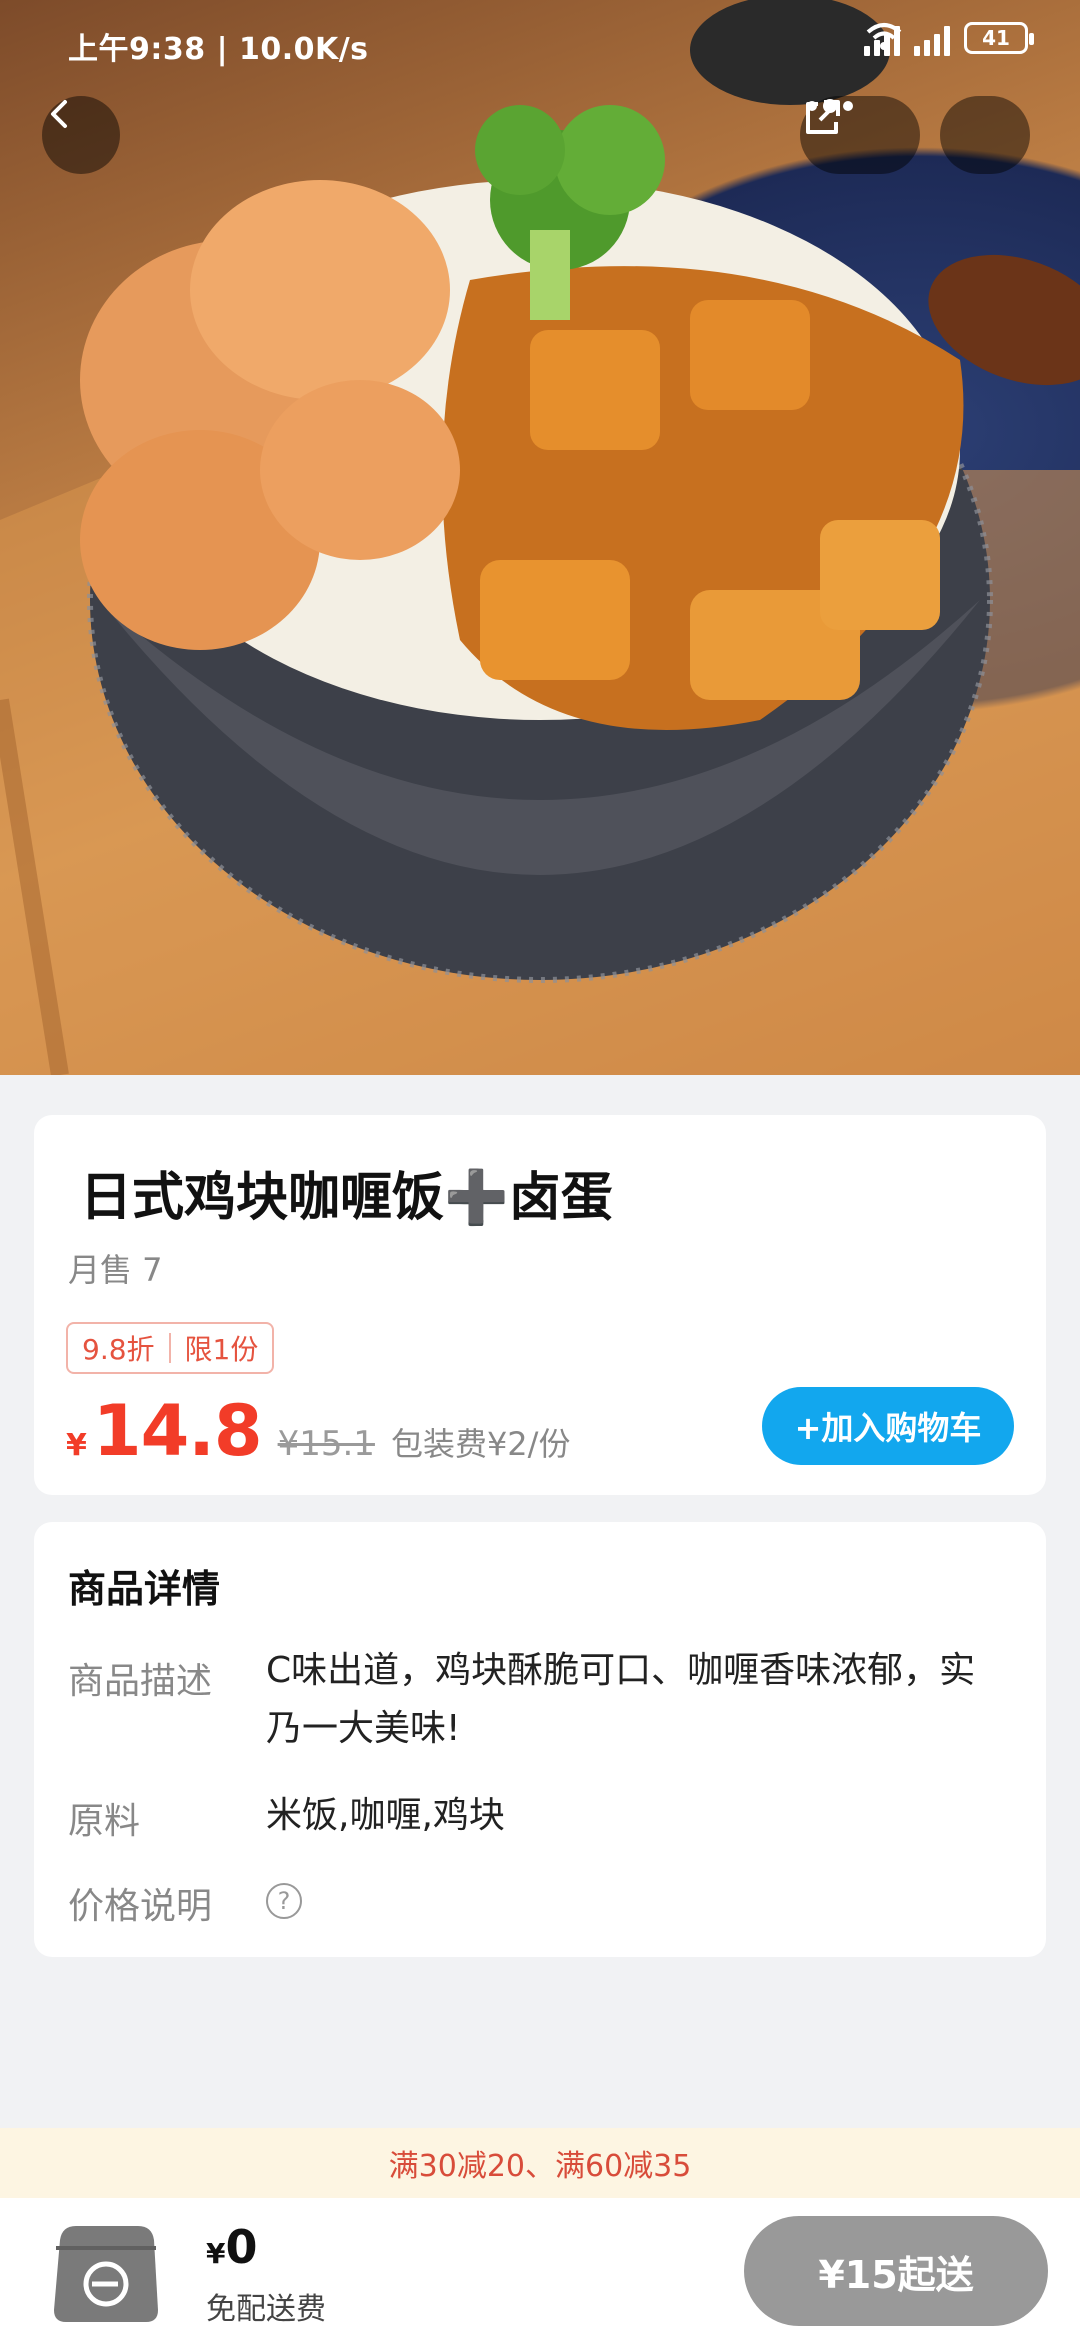  What do you see at coordinates (540, 2163) in the screenshot?
I see `promo-bar: 满30减20、满60减35` at bounding box center [540, 2163].